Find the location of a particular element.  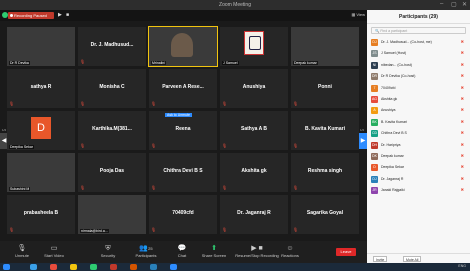

participant-list-name: Deepika Sekar is located at coordinates (392, 167).